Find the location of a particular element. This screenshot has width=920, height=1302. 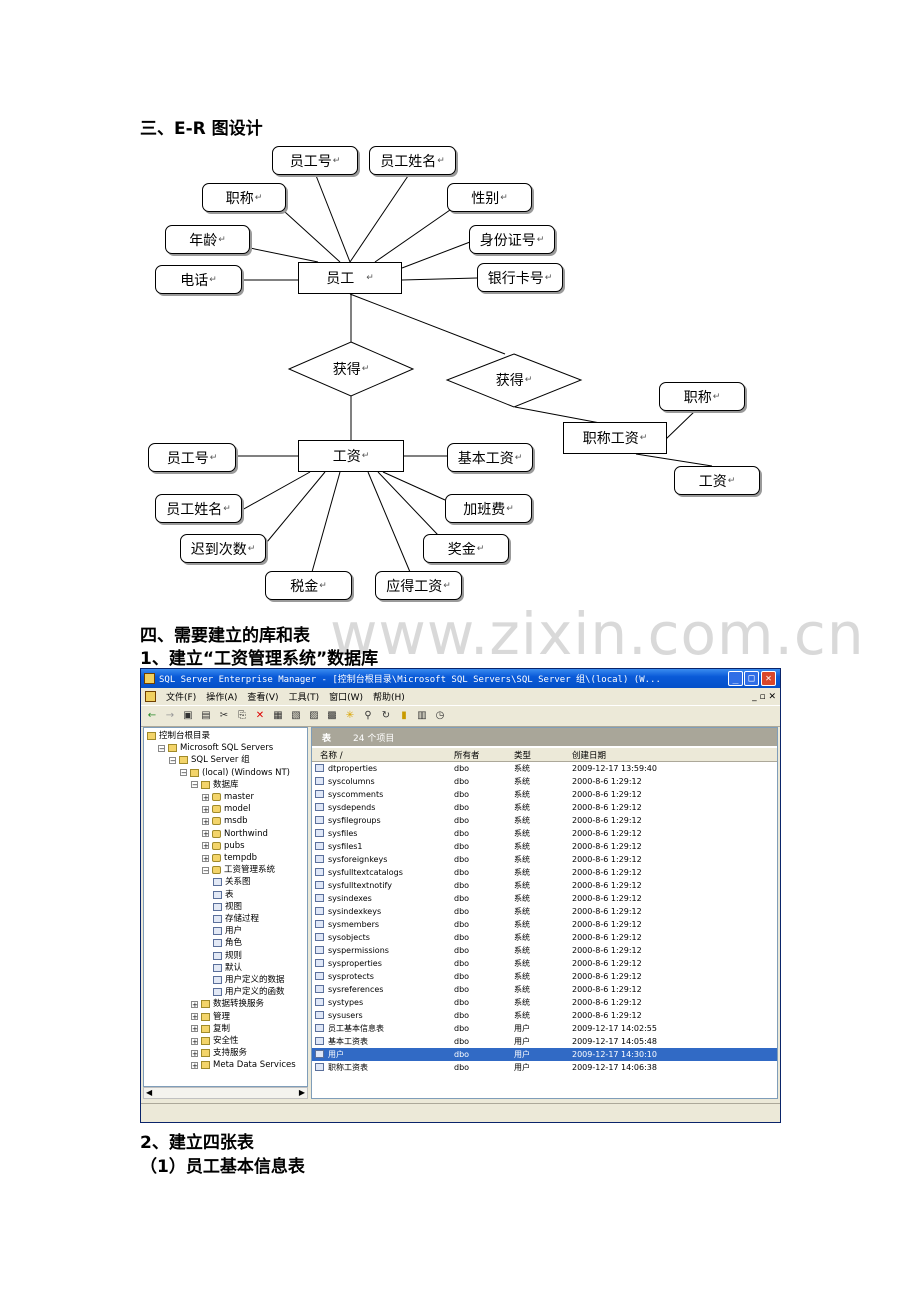

delete-icon: ✕ is located at coordinates (260, 716).